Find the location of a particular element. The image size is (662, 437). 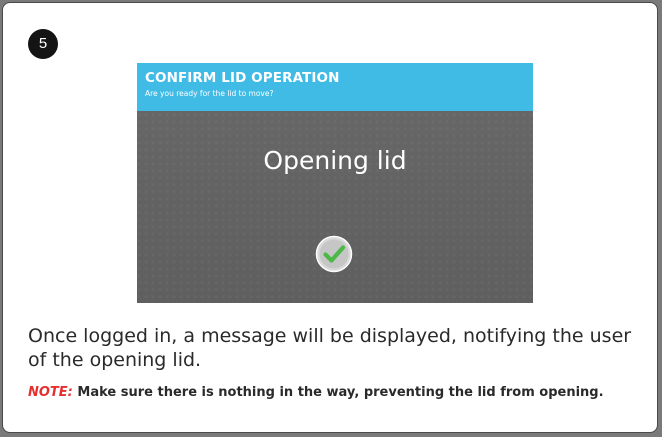

screen-status-message: Opening lid is located at coordinates (335, 160).